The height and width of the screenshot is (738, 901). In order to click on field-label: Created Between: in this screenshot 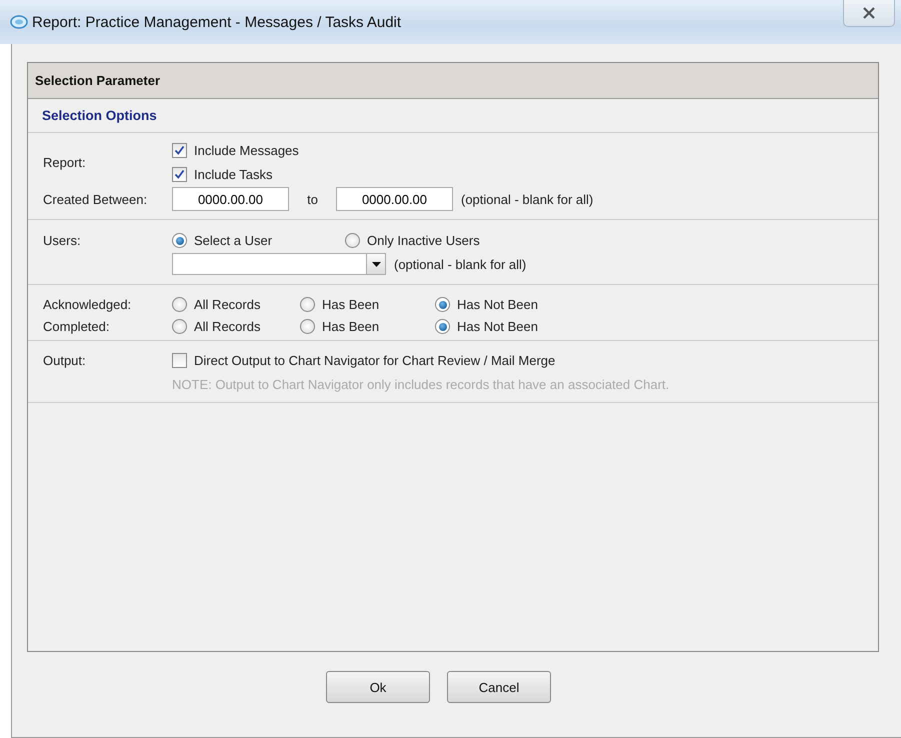, I will do `click(95, 199)`.